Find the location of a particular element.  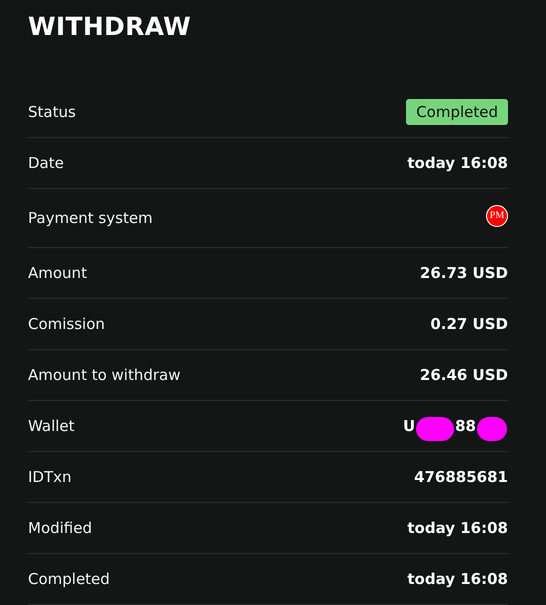

wallet-value: 88 is located at coordinates (465, 426).